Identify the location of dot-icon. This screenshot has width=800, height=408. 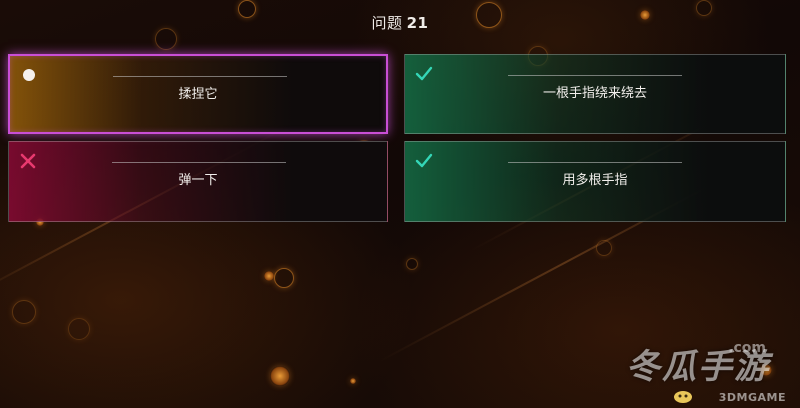
(29, 75).